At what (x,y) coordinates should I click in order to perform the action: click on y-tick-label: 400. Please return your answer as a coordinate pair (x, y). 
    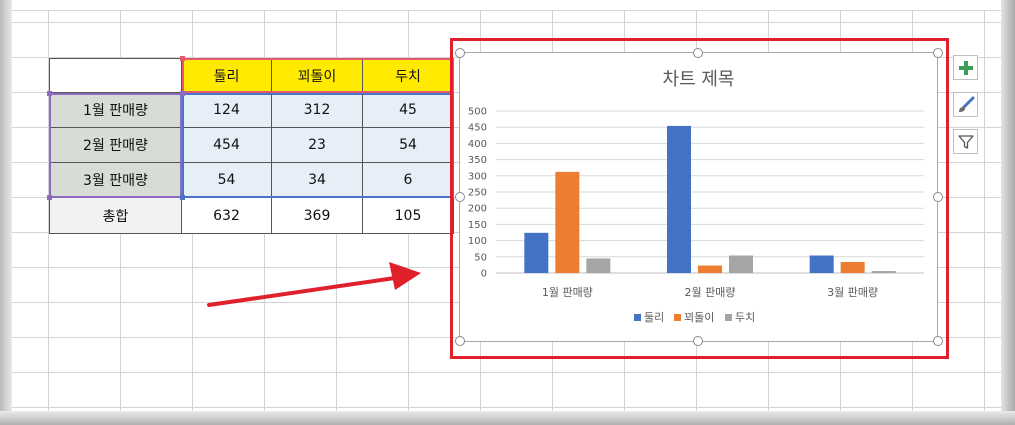
    Looking at the image, I should click on (477, 144).